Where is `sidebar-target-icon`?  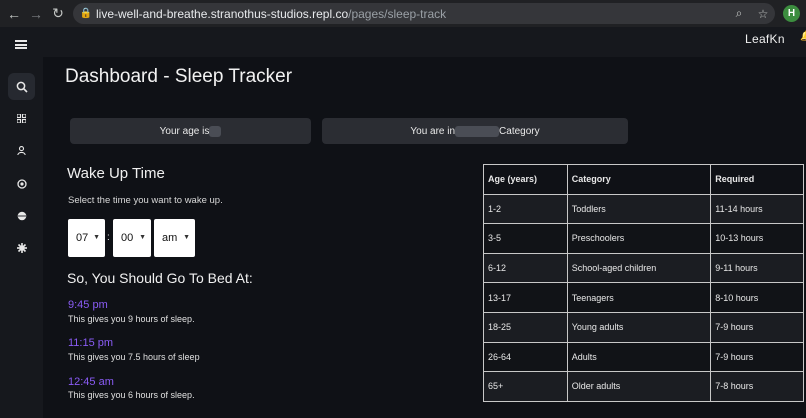 sidebar-target-icon is located at coordinates (21, 183).